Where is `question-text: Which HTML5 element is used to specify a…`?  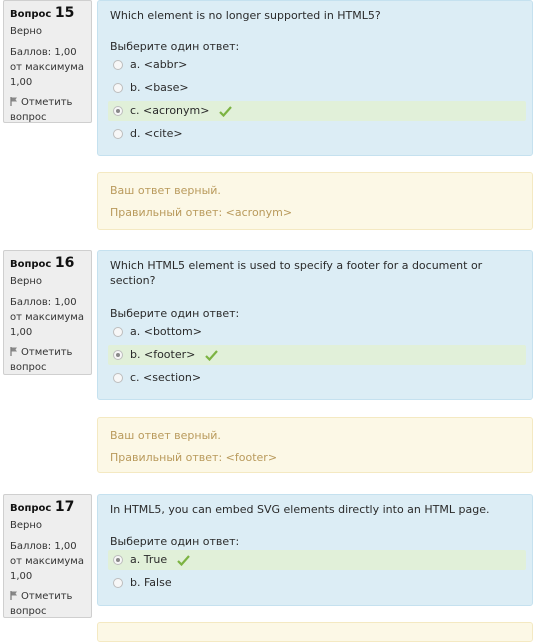
question-text: Which HTML5 element is used to specify a… is located at coordinates (296, 273).